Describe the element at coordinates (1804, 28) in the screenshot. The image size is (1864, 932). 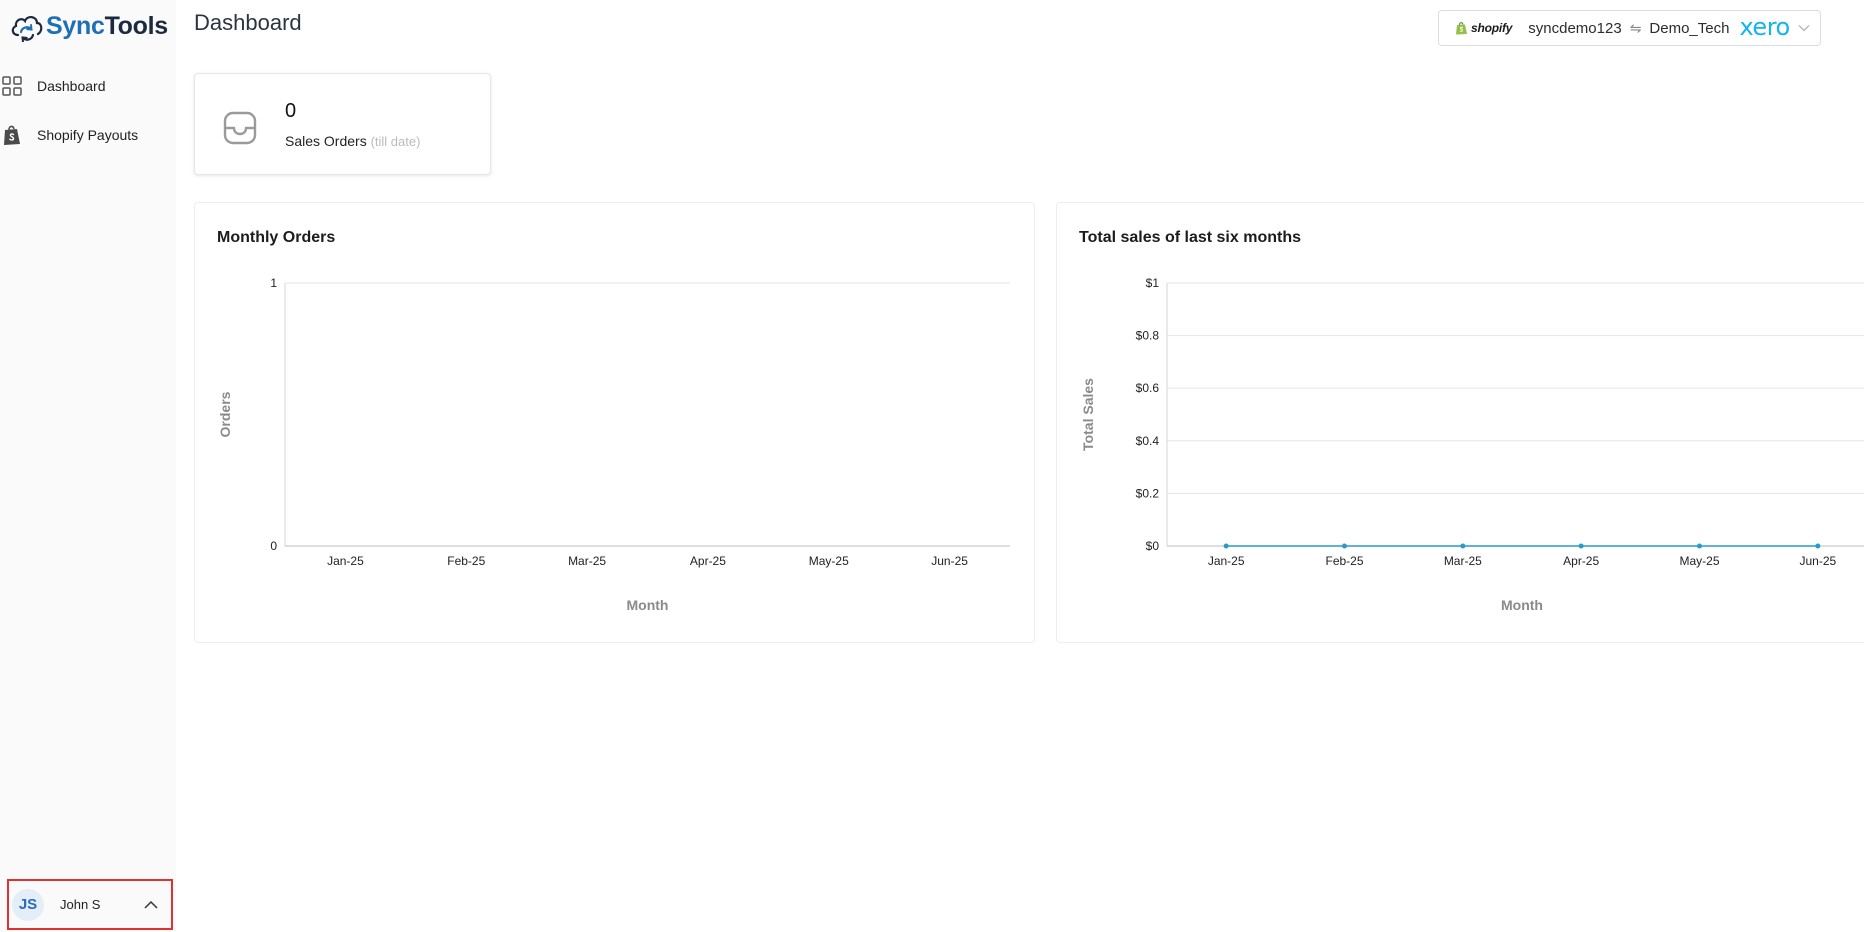
I see `chevron-down-icon` at that location.